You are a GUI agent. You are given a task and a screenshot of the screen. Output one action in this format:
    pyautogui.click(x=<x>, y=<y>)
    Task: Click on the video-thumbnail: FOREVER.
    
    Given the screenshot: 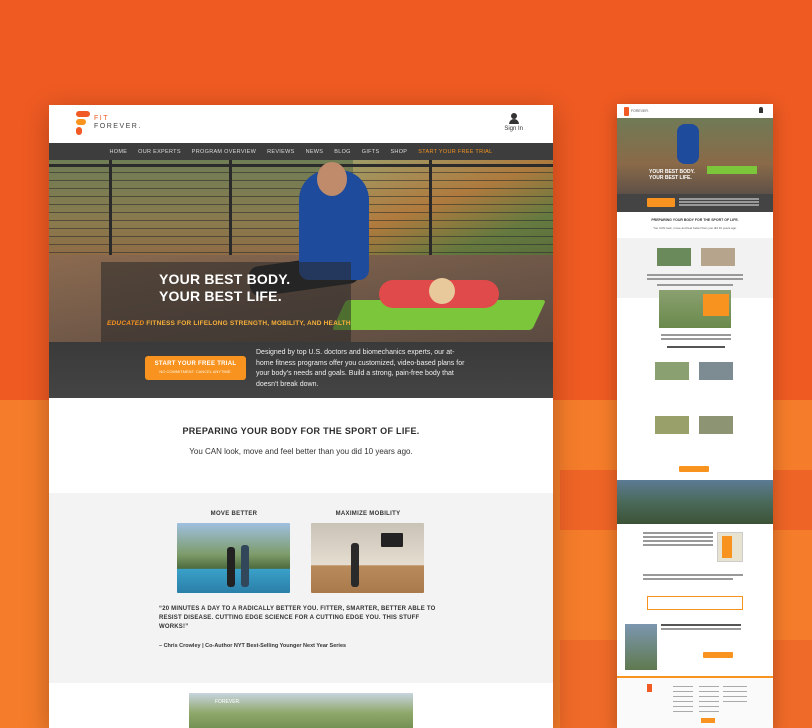 What is the action you would take?
    pyautogui.click(x=301, y=710)
    